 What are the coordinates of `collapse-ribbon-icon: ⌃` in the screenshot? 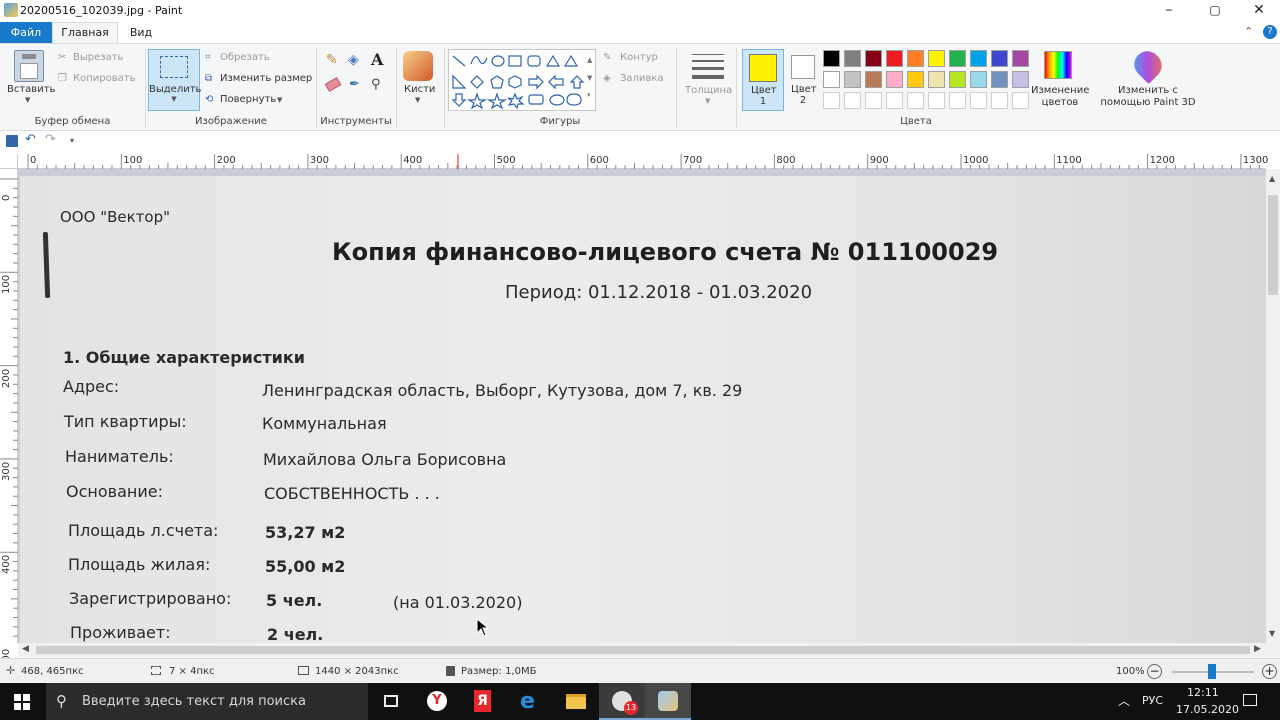 It's located at (1248, 31).